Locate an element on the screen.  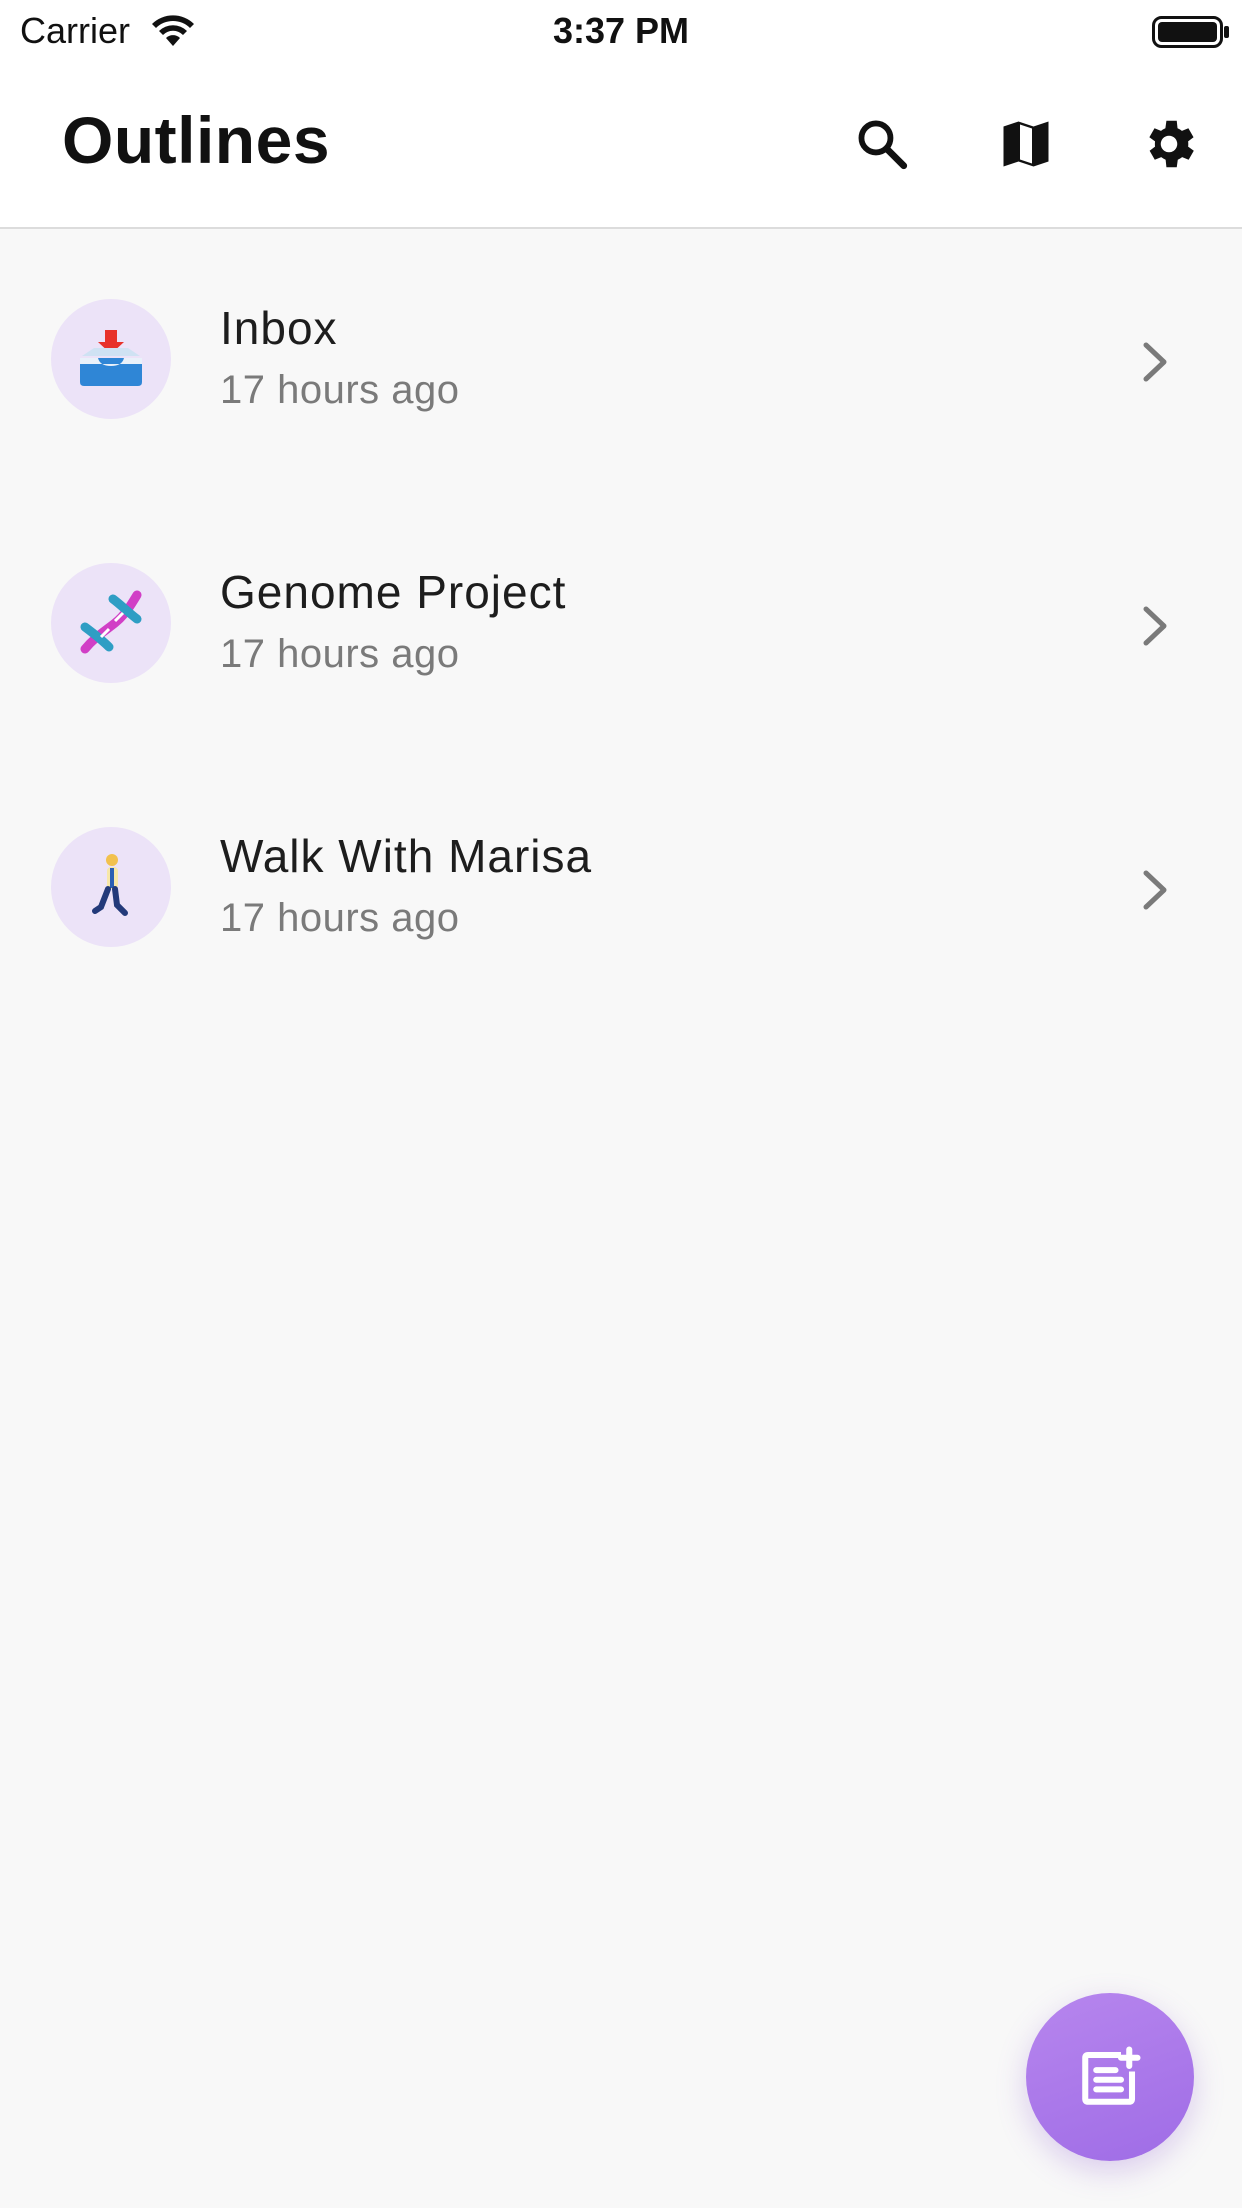
inbox-tray-icon is located at coordinates (111, 358).